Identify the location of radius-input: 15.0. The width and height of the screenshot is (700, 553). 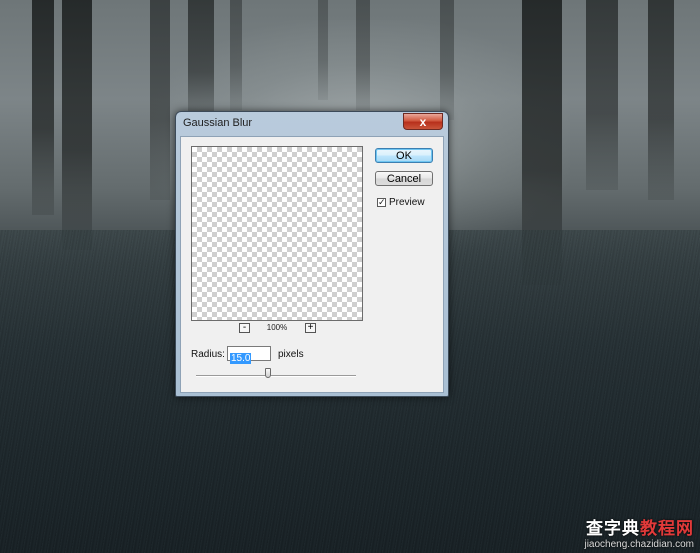
(249, 355).